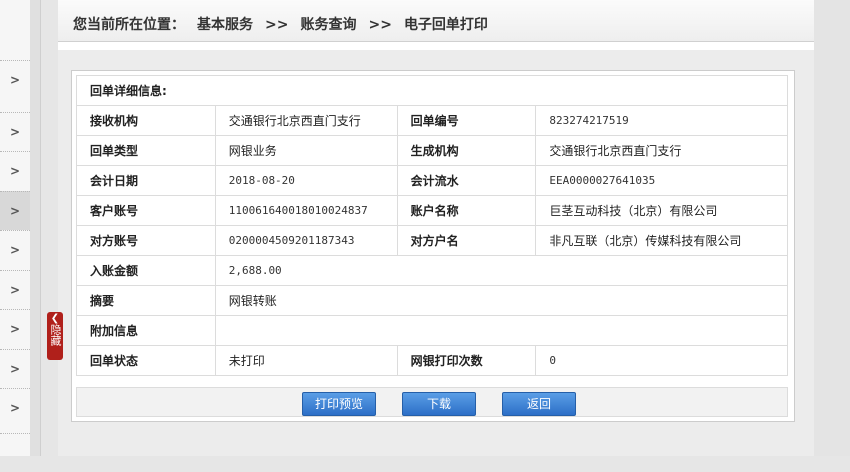 This screenshot has height=472, width=850. I want to click on button-bar: 打印预览 下载 返回, so click(432, 402).